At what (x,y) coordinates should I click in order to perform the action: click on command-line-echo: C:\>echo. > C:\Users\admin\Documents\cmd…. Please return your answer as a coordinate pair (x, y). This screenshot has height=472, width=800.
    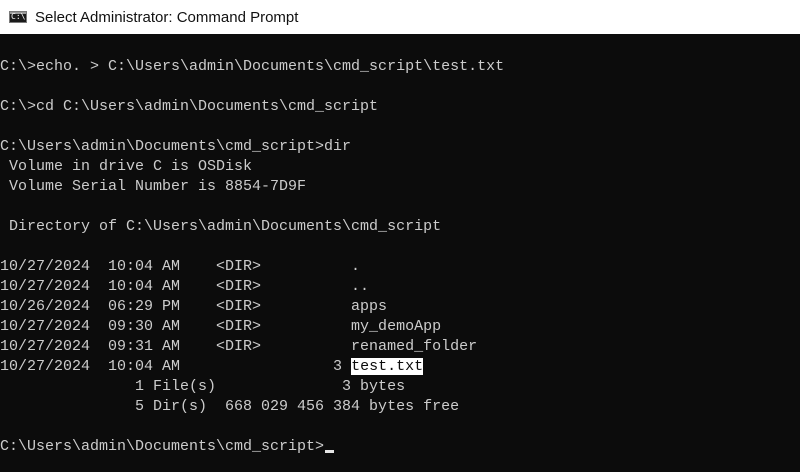
    Looking at the image, I should click on (252, 66).